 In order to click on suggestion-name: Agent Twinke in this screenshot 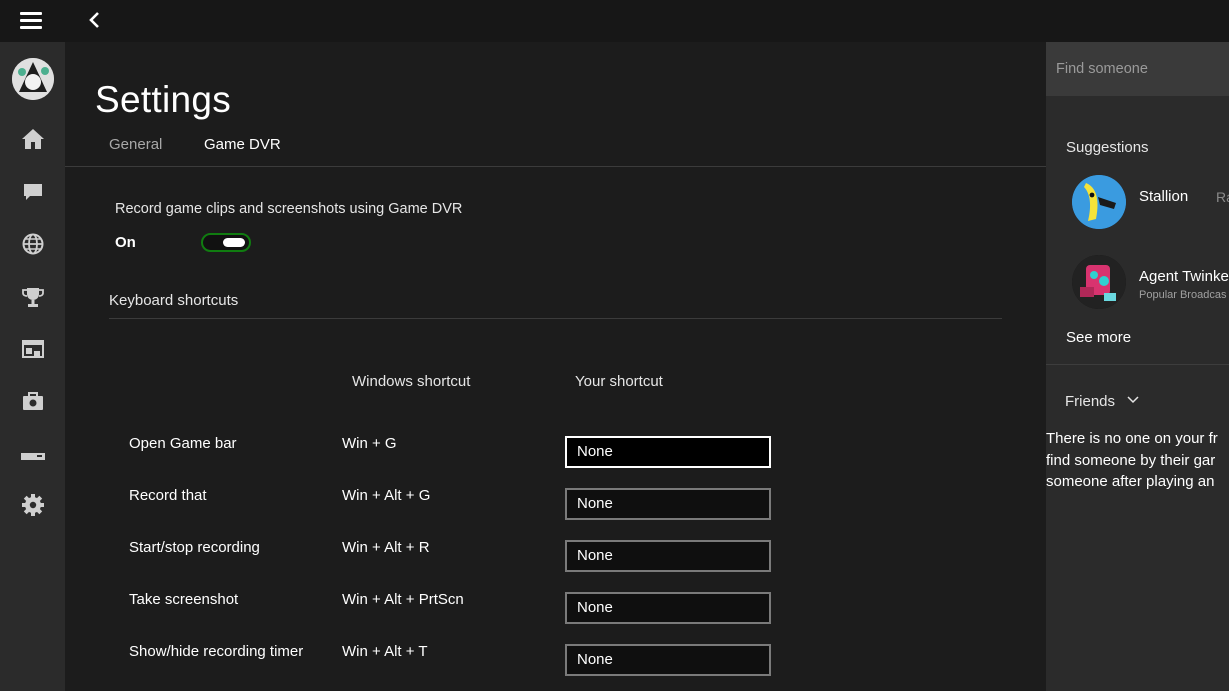, I will do `click(1184, 276)`.